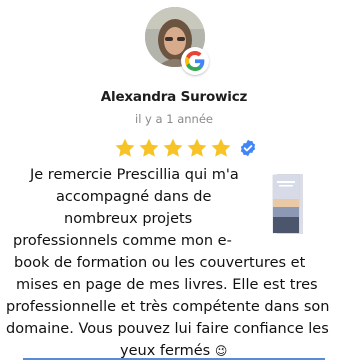  What do you see at coordinates (174, 359) in the screenshot?
I see `divider` at bounding box center [174, 359].